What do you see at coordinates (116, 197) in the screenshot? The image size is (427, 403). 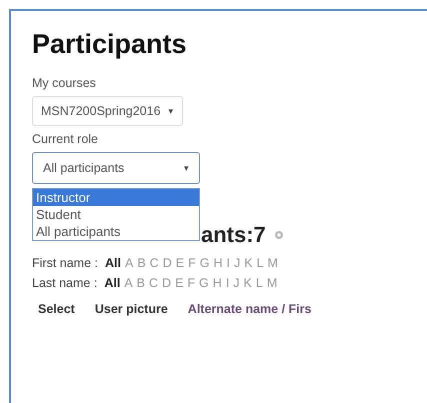 I see `dropdown-option: Instructor` at bounding box center [116, 197].